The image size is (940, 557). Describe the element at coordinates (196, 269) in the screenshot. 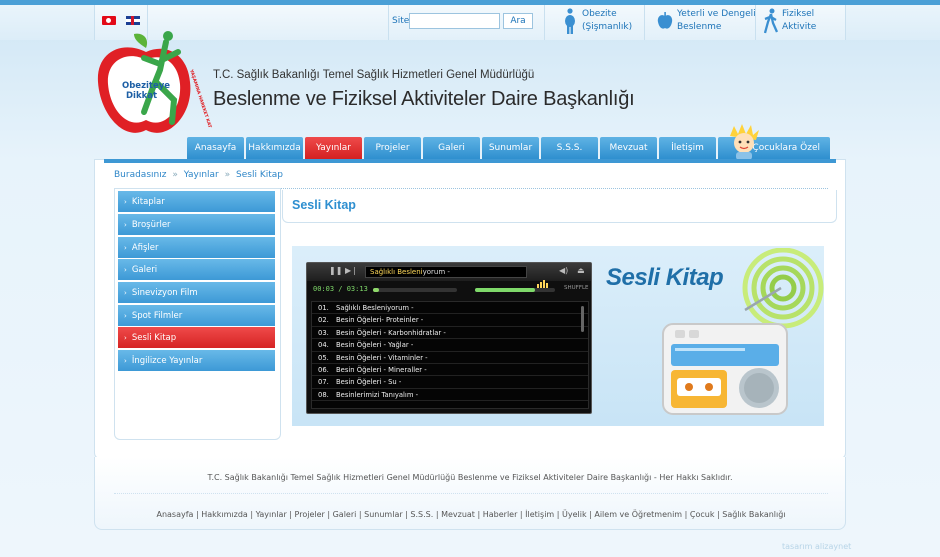

I see `sidebar-item-galeri: › Galeri` at that location.